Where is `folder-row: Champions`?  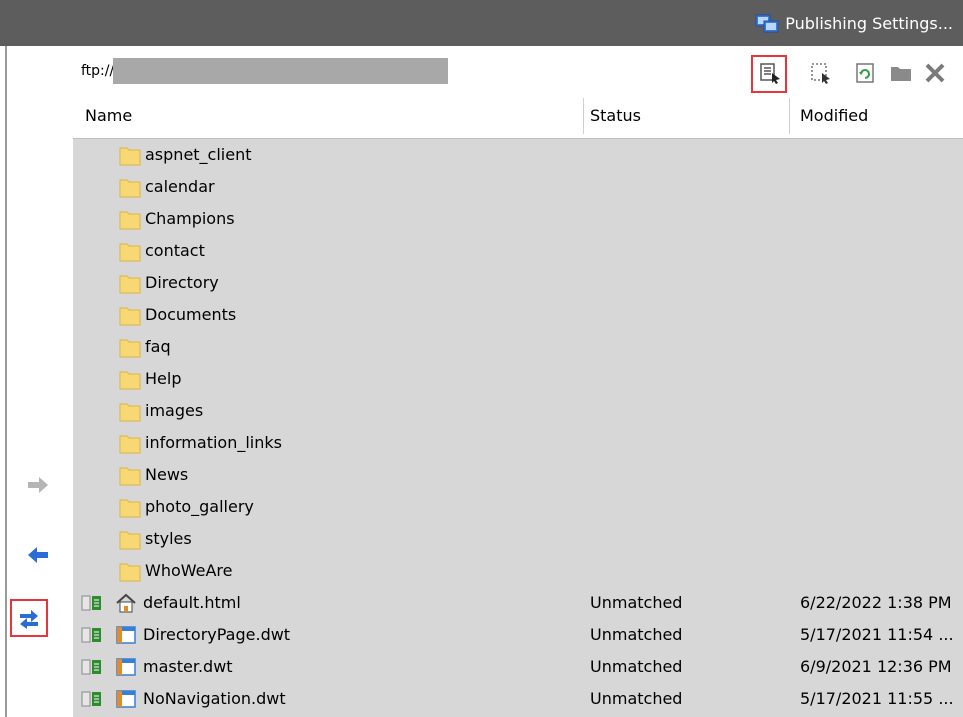
folder-row: Champions is located at coordinates (518, 219).